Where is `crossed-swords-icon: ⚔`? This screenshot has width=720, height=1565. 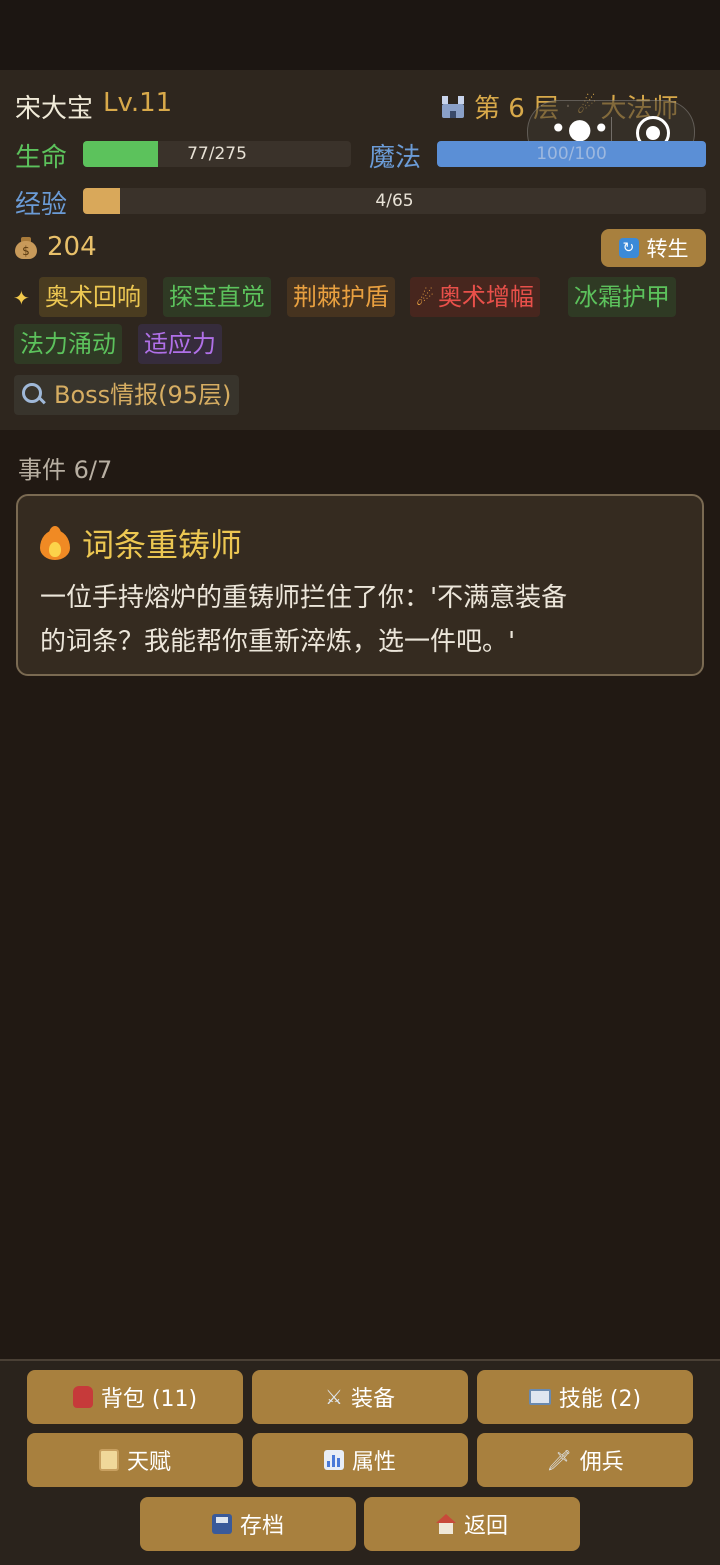 crossed-swords-icon: ⚔ is located at coordinates (334, 1397).